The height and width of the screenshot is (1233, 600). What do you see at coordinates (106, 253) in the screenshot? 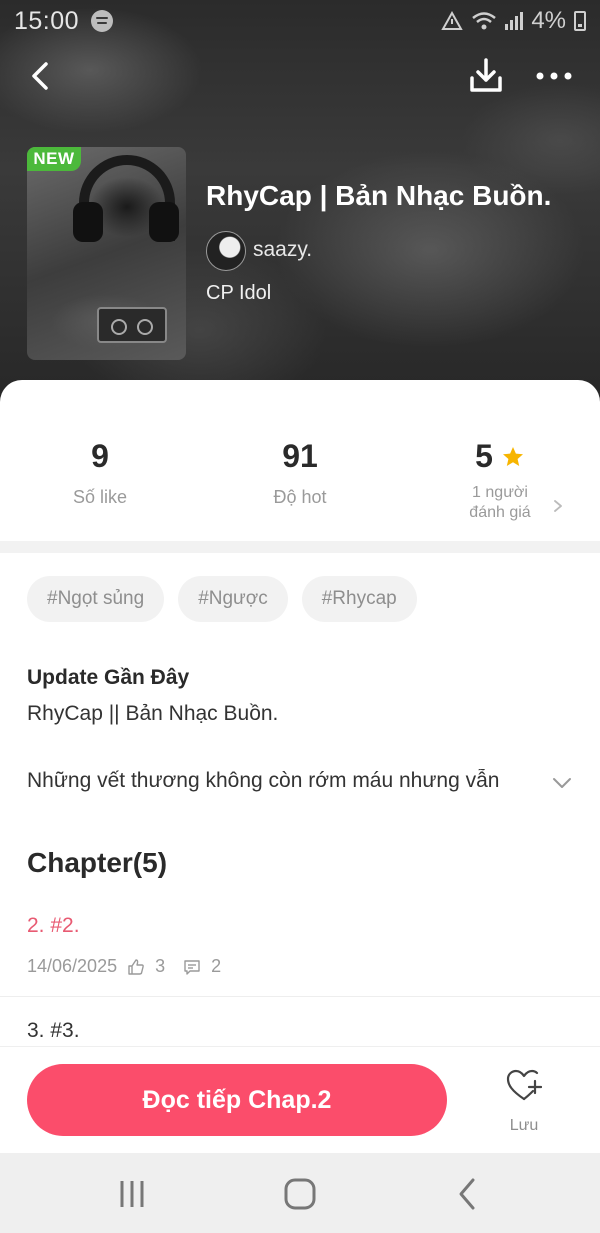
I see `story-cover-image` at bounding box center [106, 253].